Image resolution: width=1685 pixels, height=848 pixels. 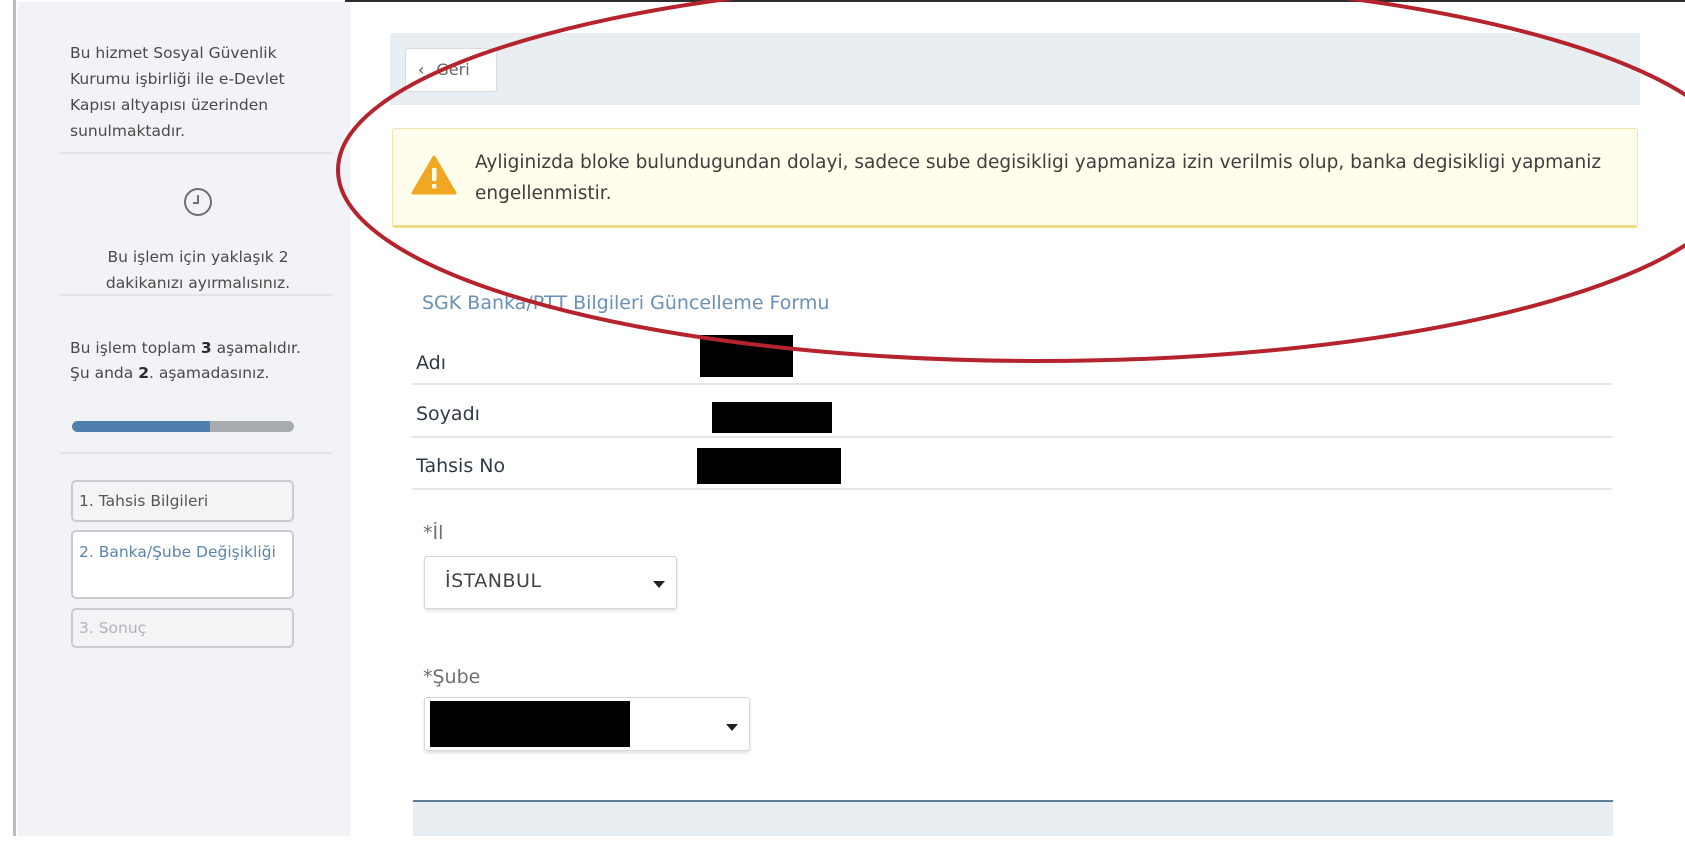 I want to click on window-left-border, so click(x=14, y=418).